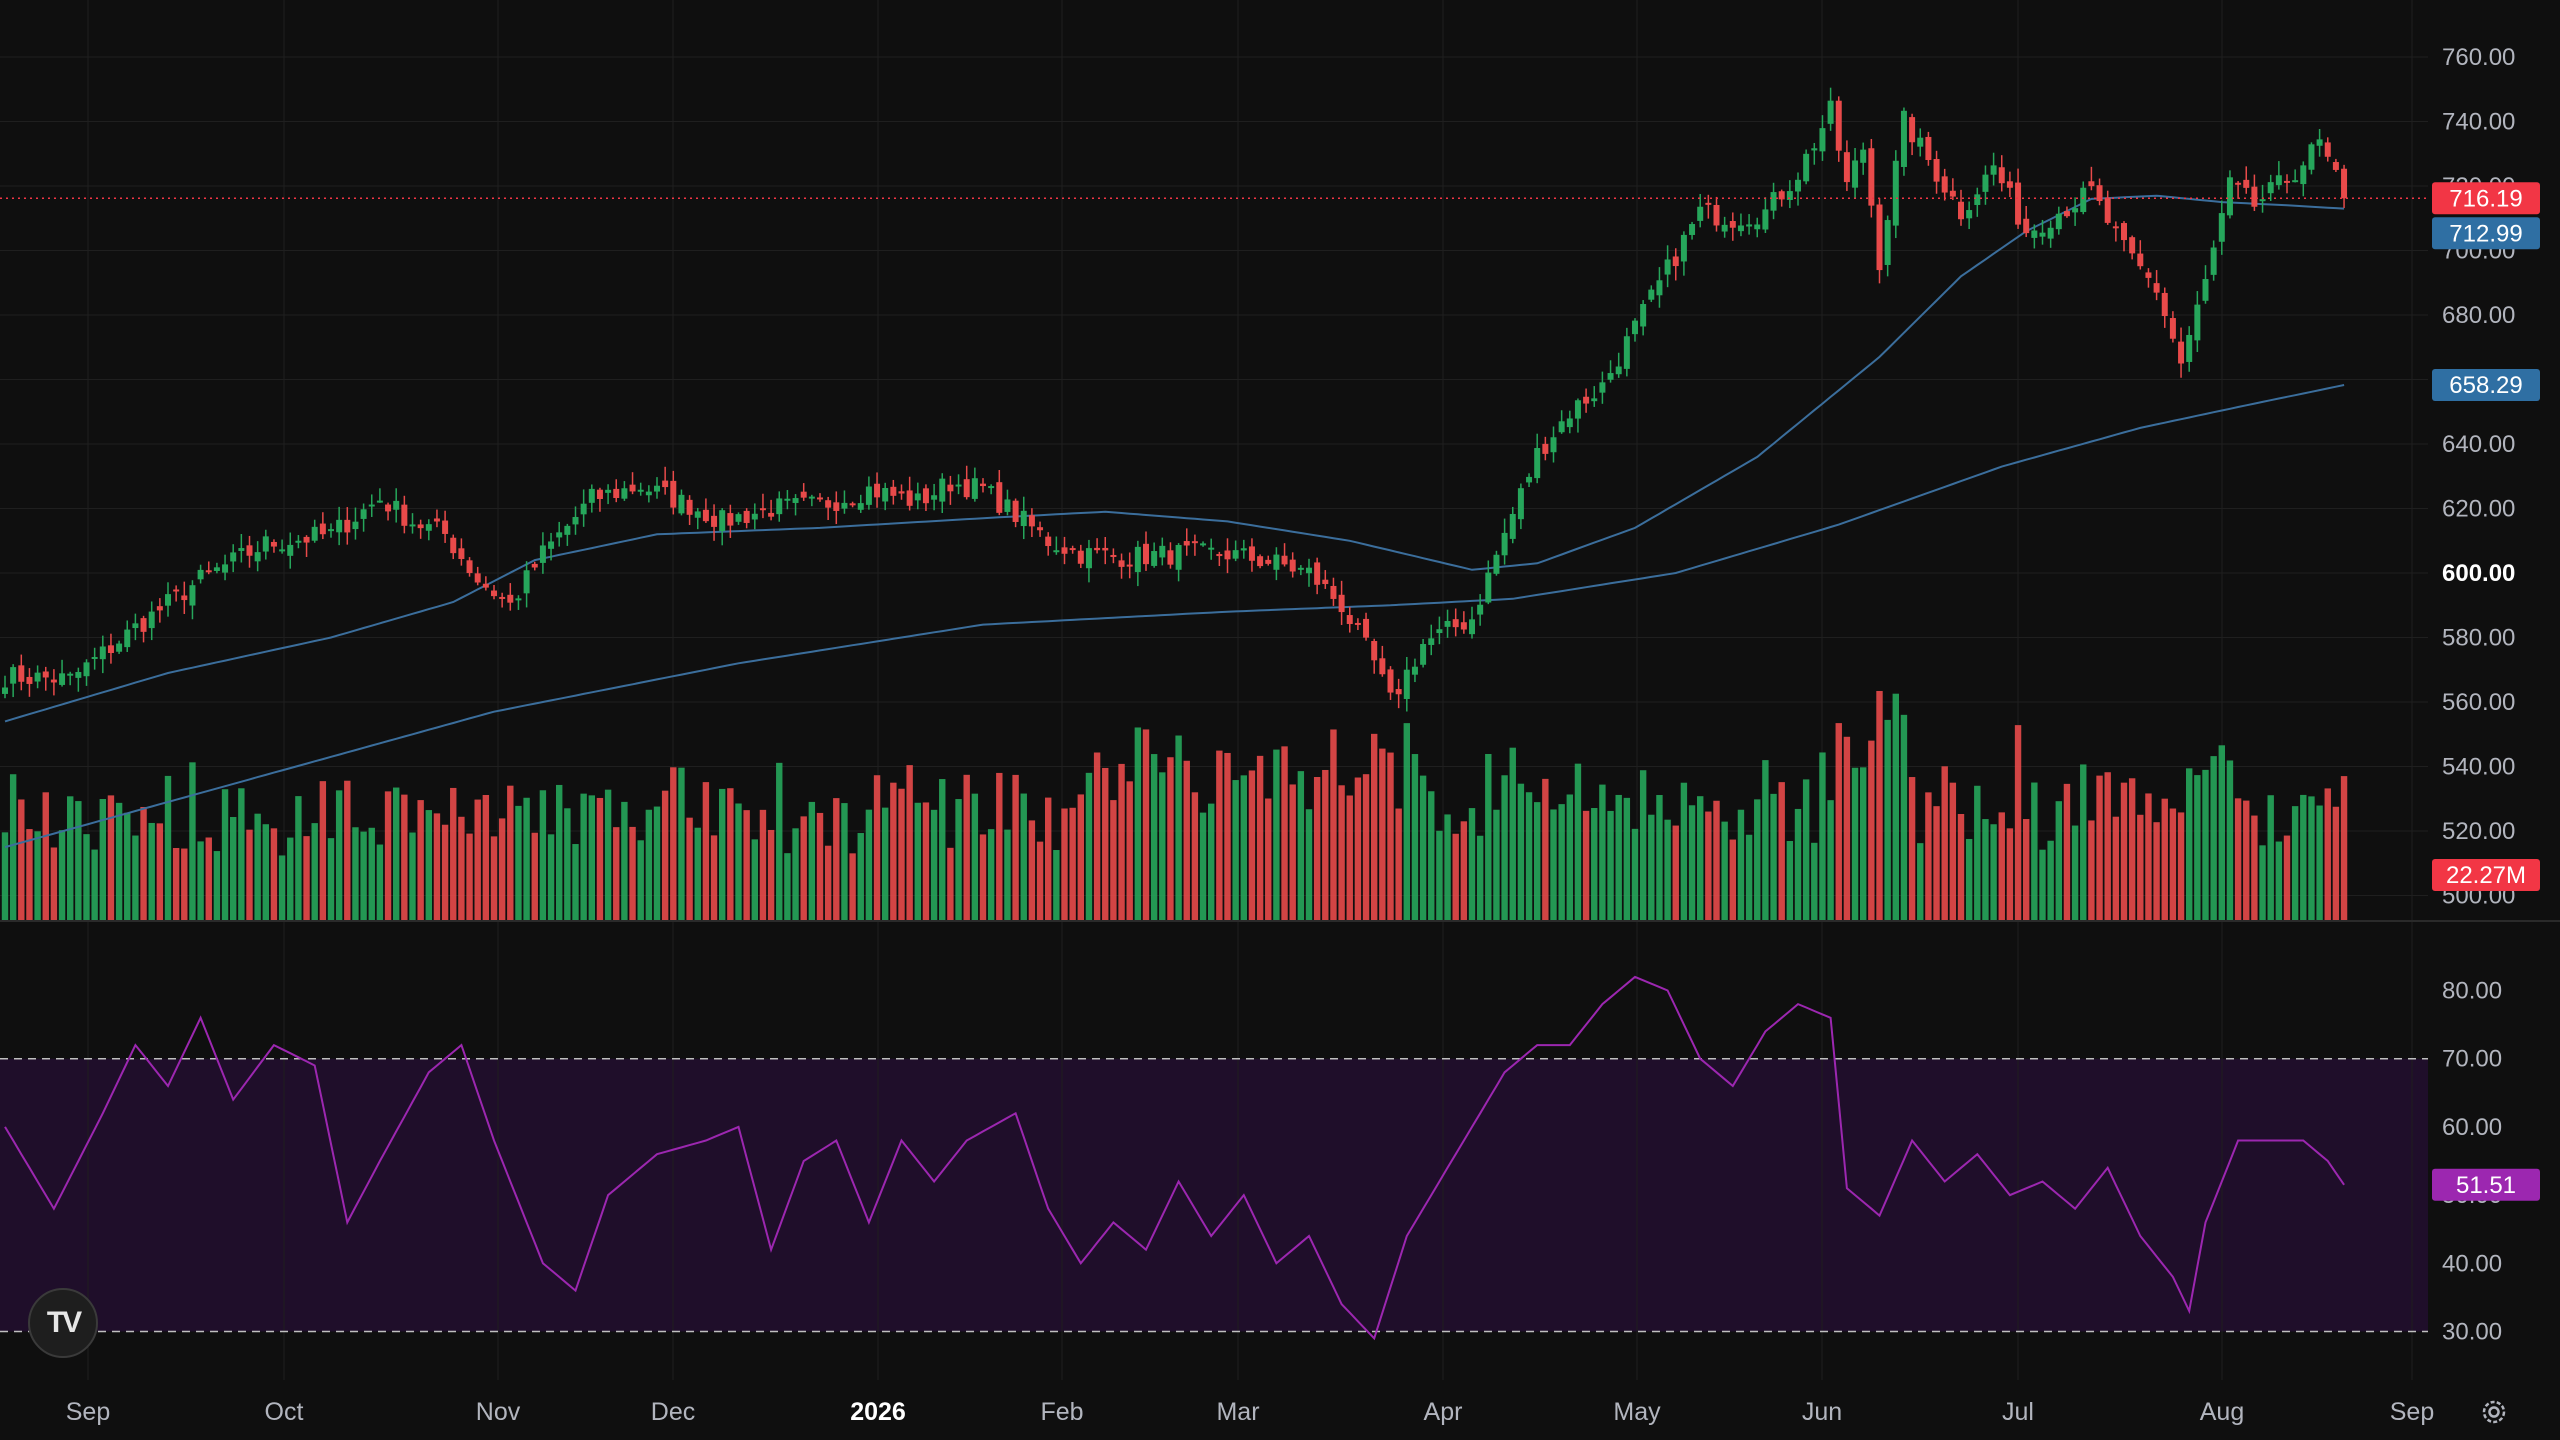 The image size is (2560, 1440). Describe the element at coordinates (2478, 767) in the screenshot. I see `price-tick-label: 540.00` at that location.